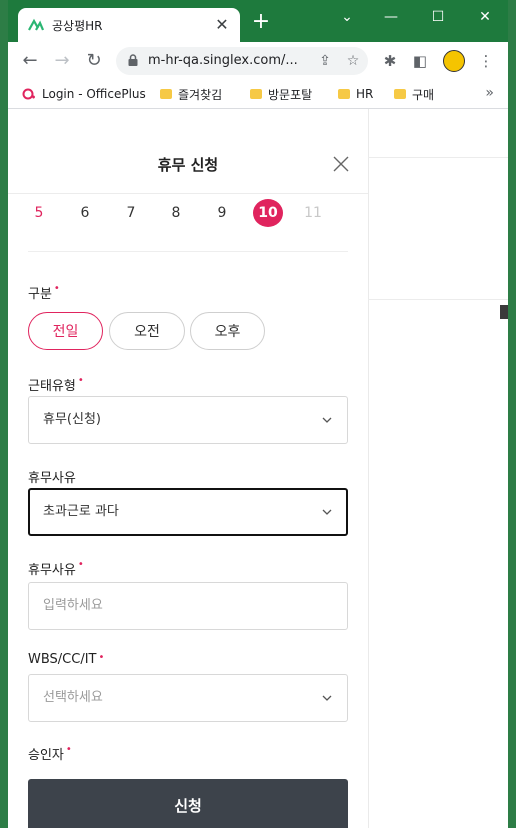 The image size is (516, 828). What do you see at coordinates (227, 331) in the screenshot?
I see `option-afternoon: 오후` at bounding box center [227, 331].